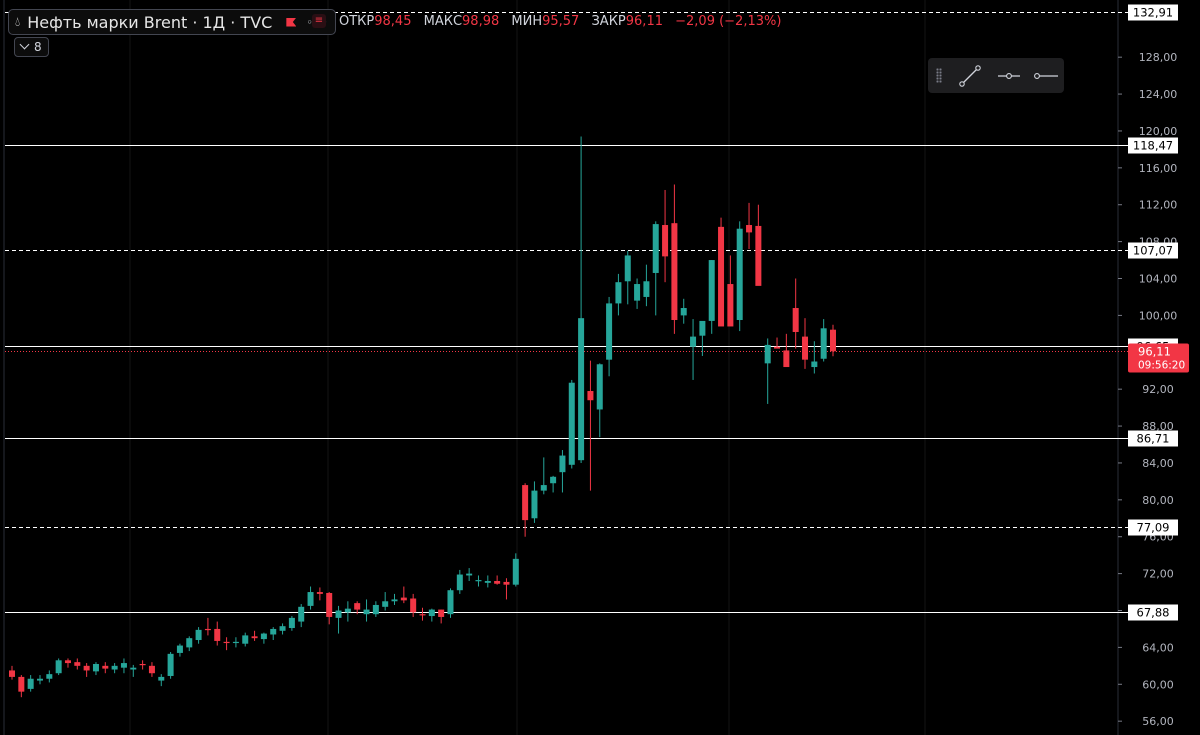  What do you see at coordinates (1154, 352) in the screenshot?
I see `last-price-label: 96,11` at bounding box center [1154, 352].